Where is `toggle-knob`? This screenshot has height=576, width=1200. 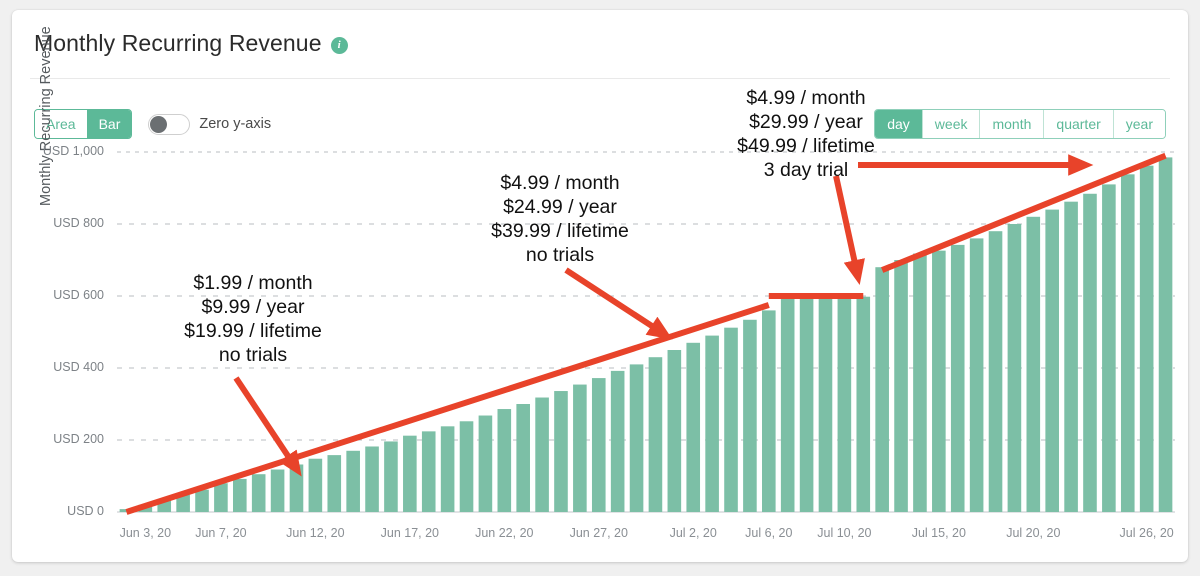
toggle-knob is located at coordinates (159, 124).